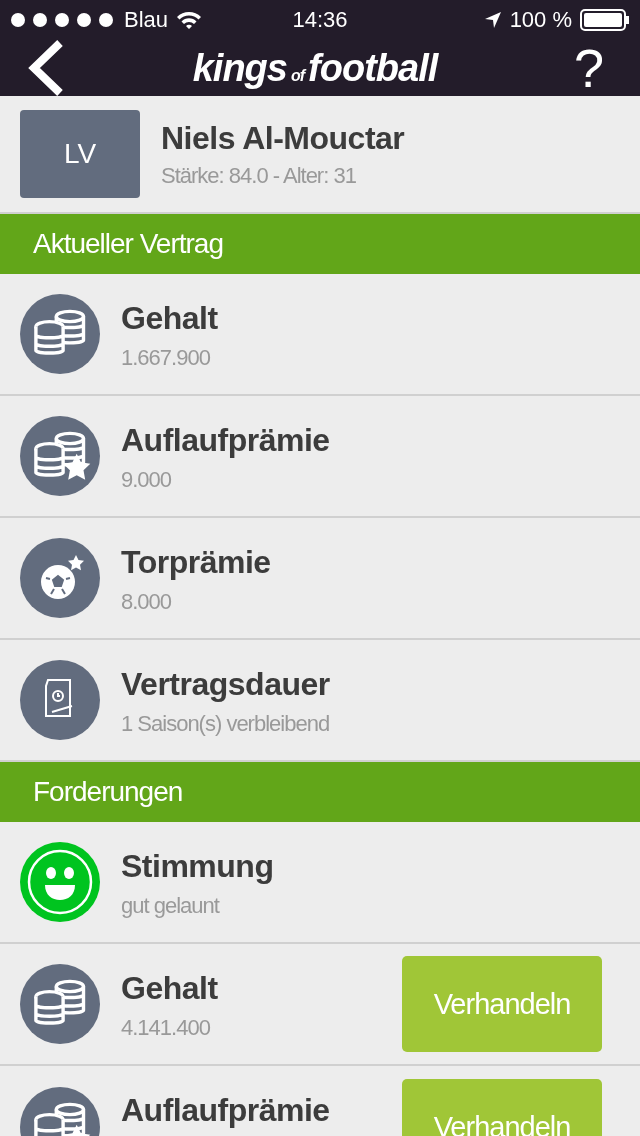  What do you see at coordinates (492, 20) in the screenshot?
I see `location-arrow-icon` at bounding box center [492, 20].